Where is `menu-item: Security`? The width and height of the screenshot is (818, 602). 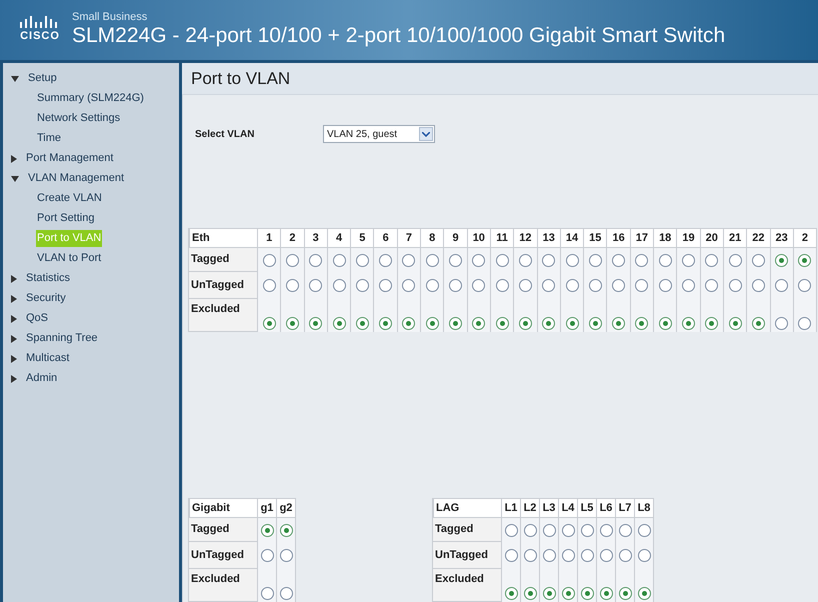 menu-item: Security is located at coordinates (46, 298).